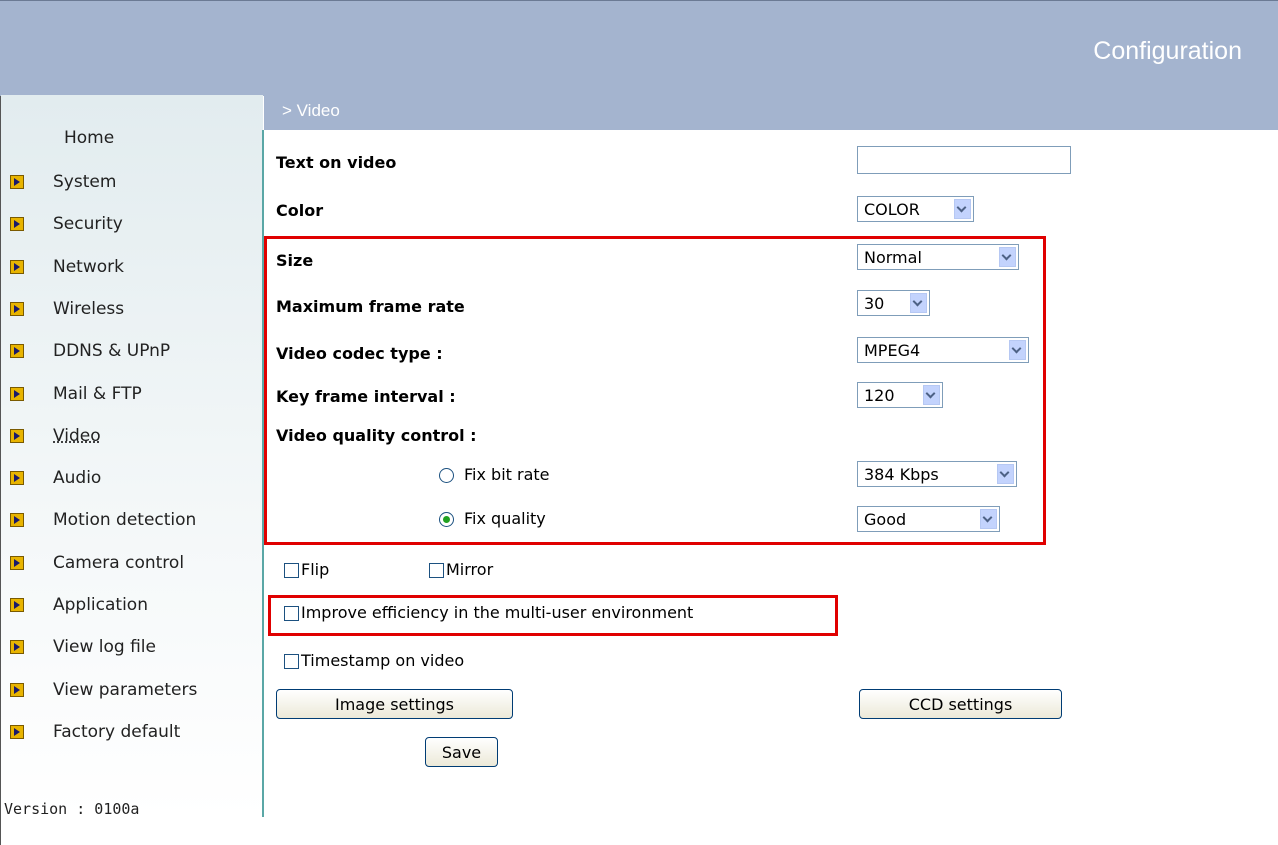  I want to click on mirror-label: Mirror, so click(470, 569).